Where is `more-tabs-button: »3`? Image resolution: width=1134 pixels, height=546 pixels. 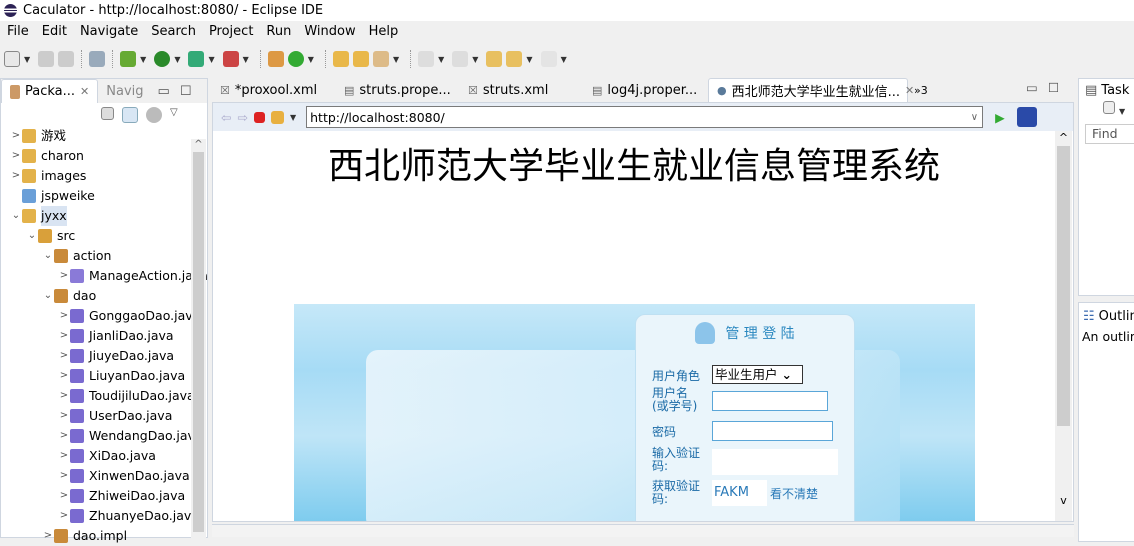 more-tabs-button: »3 is located at coordinates (921, 90).